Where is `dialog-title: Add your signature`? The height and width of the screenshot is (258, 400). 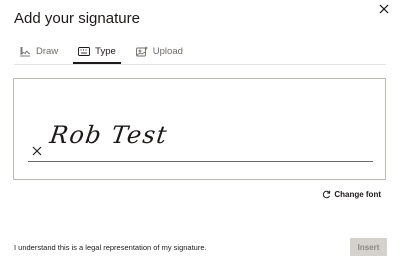 dialog-title: Add your signature is located at coordinates (77, 18).